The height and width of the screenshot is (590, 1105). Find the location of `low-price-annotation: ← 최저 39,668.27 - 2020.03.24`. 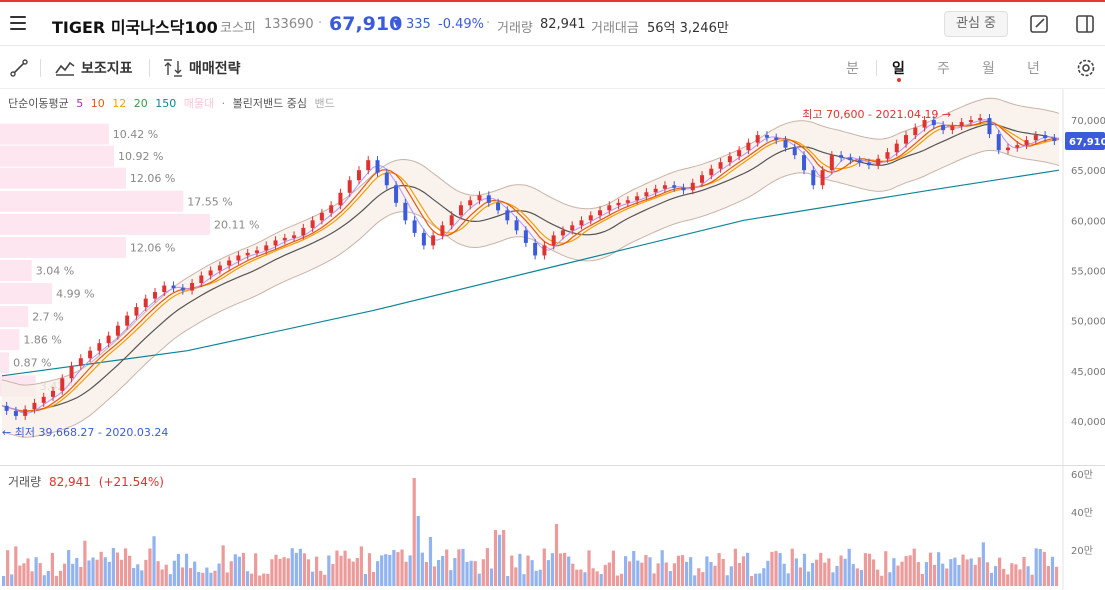

low-price-annotation: ← 최저 39,668.27 - 2020.03.24 is located at coordinates (85, 432).